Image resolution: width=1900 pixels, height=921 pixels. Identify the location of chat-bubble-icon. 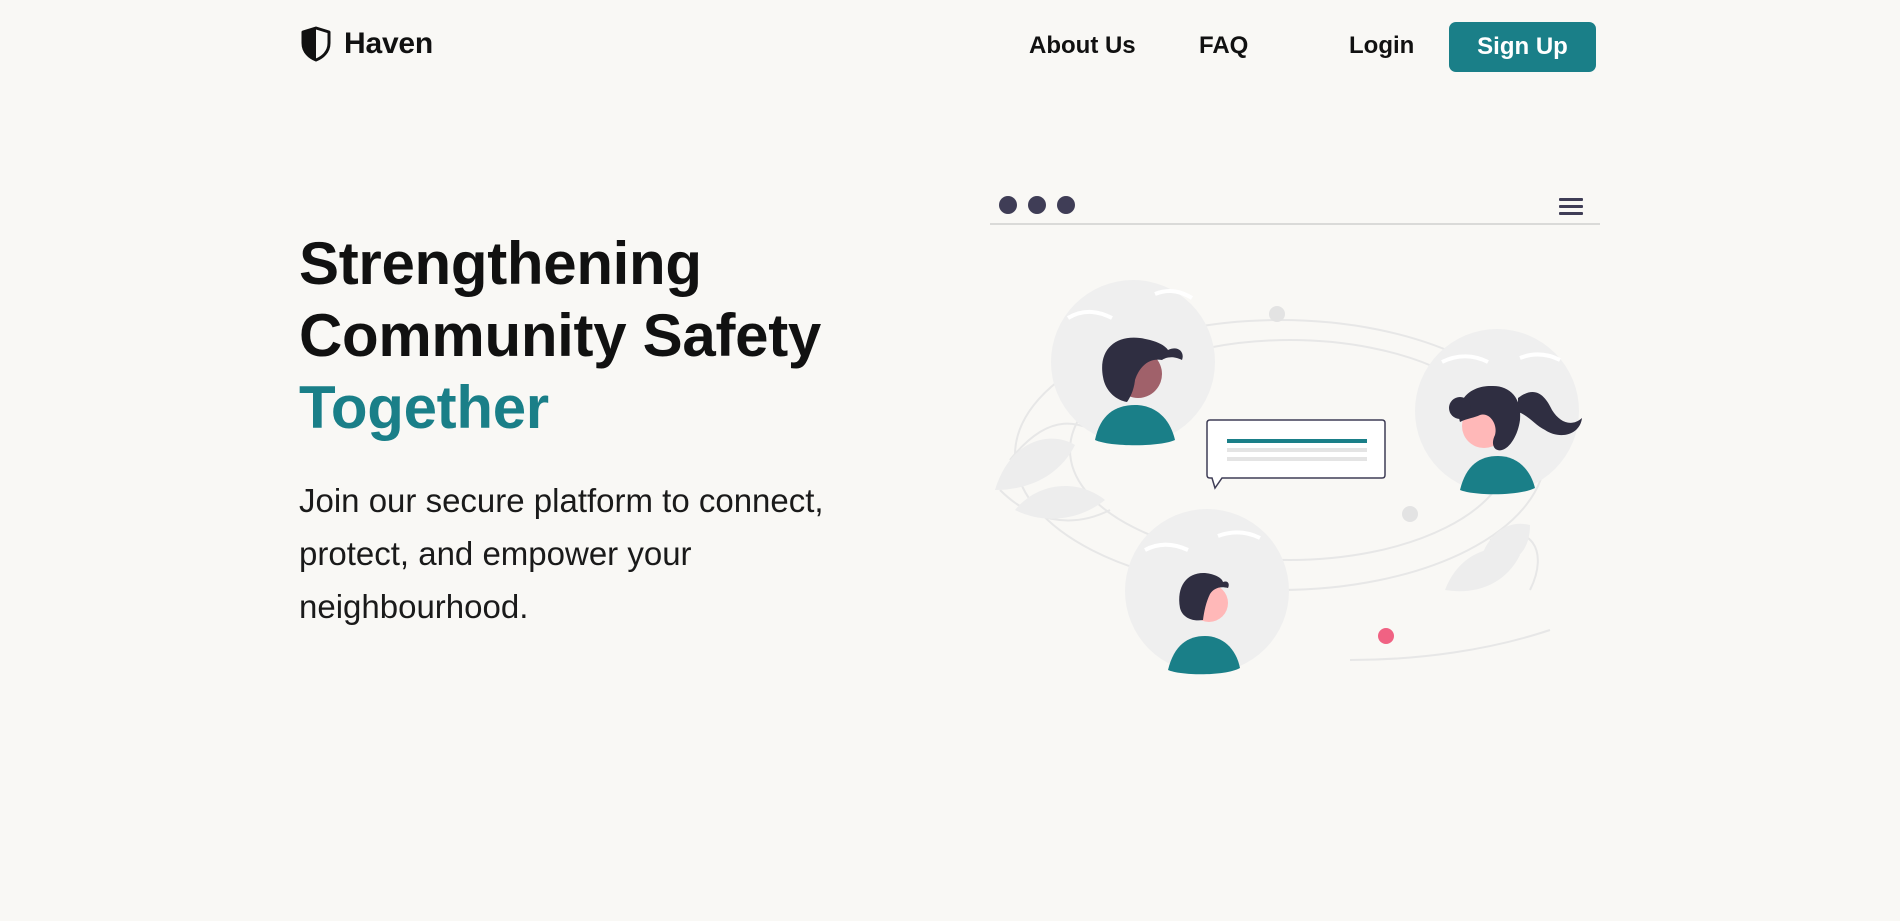
(1296, 454).